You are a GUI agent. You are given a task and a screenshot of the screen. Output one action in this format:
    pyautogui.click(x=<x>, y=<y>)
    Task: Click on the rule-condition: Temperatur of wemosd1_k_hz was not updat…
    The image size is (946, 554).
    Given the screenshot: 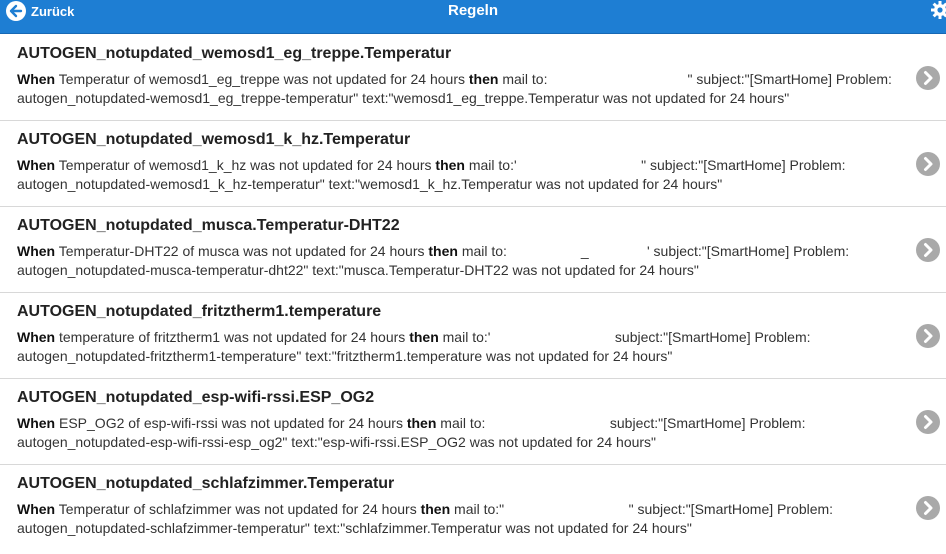 What is the action you would take?
    pyautogui.click(x=245, y=165)
    